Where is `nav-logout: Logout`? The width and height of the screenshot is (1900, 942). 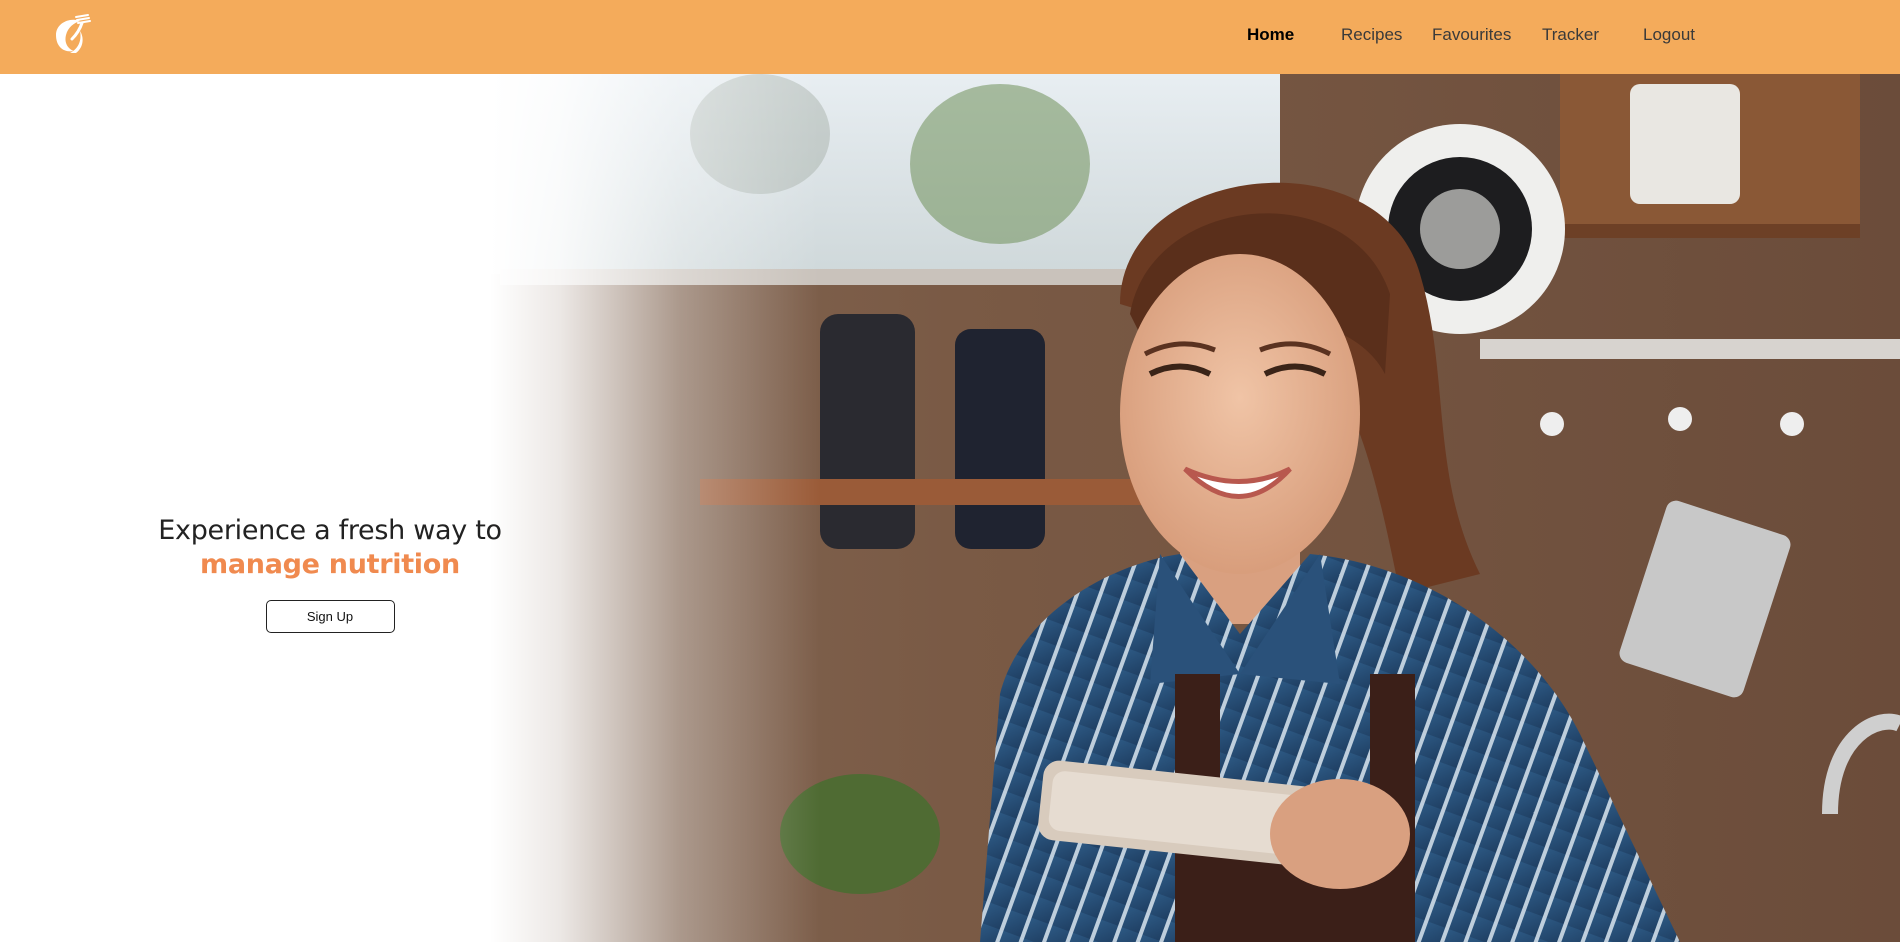
nav-logout: Logout is located at coordinates (1669, 35).